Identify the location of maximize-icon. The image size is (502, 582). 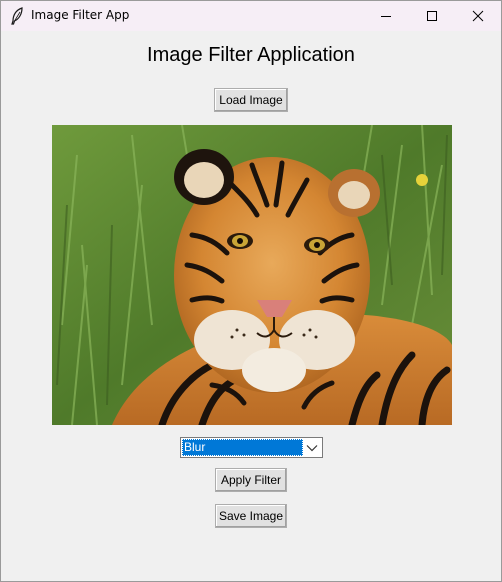
(432, 16).